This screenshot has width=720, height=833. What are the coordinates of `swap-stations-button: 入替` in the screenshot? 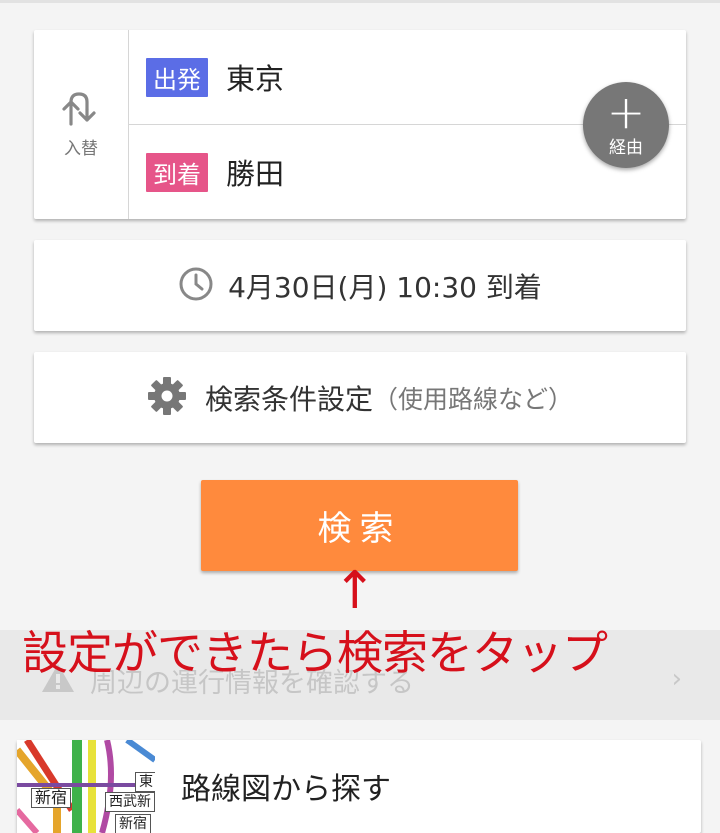 It's located at (81, 124).